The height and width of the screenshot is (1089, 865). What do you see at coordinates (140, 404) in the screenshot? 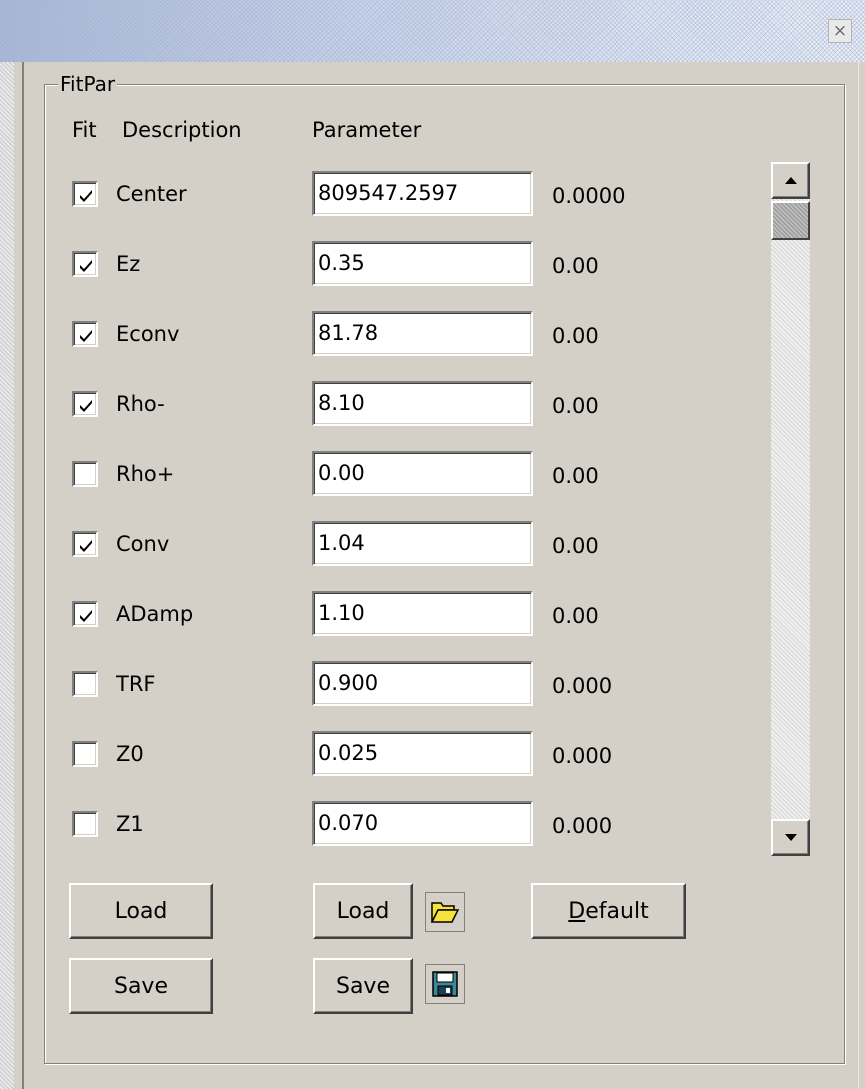
I see `parameter-description: Rho-` at bounding box center [140, 404].